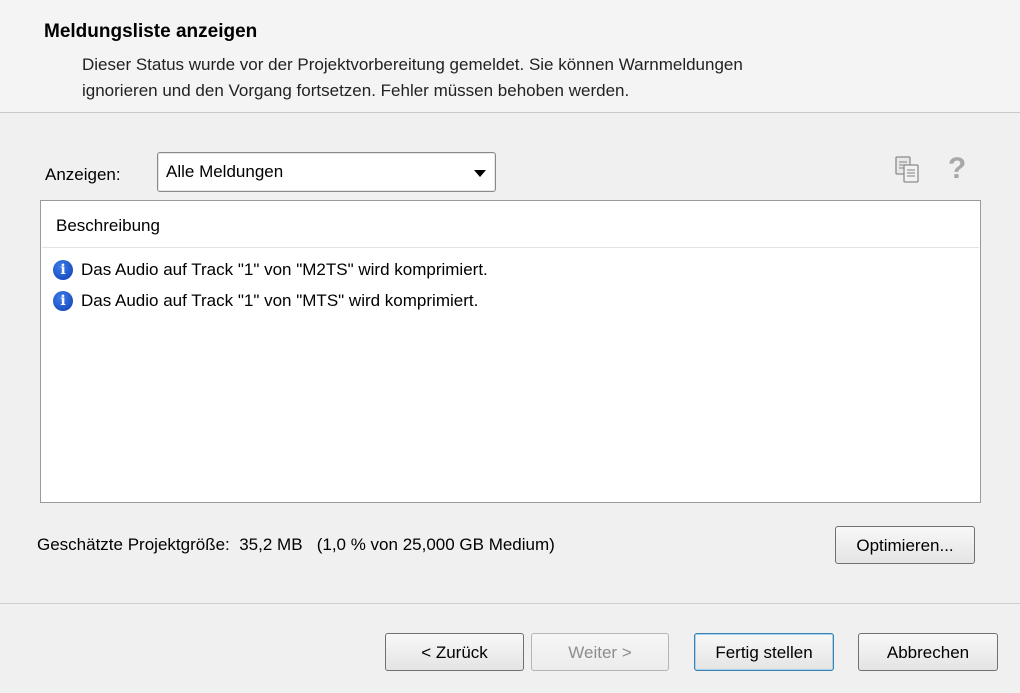  I want to click on help-icon: ?, so click(957, 169).